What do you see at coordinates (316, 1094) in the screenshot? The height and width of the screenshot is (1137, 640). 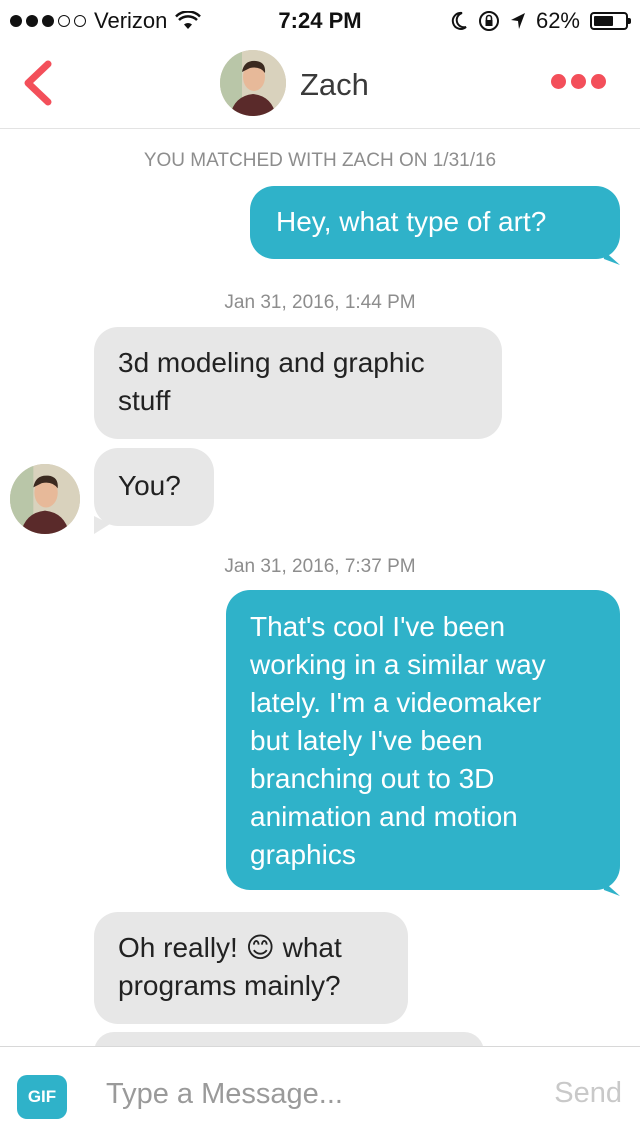 I see `message-input` at bounding box center [316, 1094].